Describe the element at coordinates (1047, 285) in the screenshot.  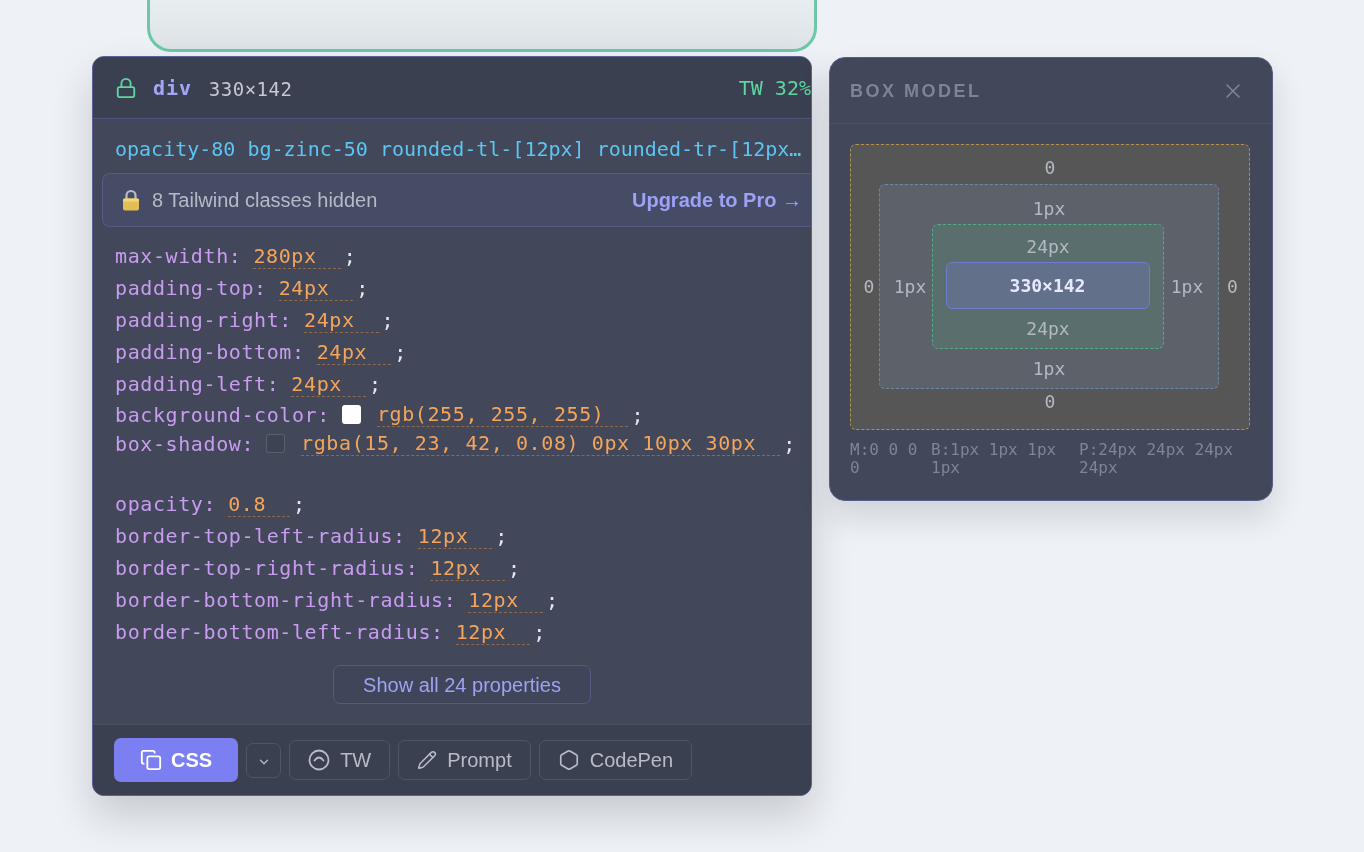
I see `content-box: 330×142` at that location.